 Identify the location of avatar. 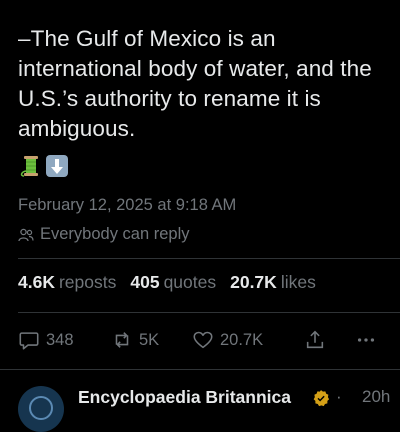
(41, 409).